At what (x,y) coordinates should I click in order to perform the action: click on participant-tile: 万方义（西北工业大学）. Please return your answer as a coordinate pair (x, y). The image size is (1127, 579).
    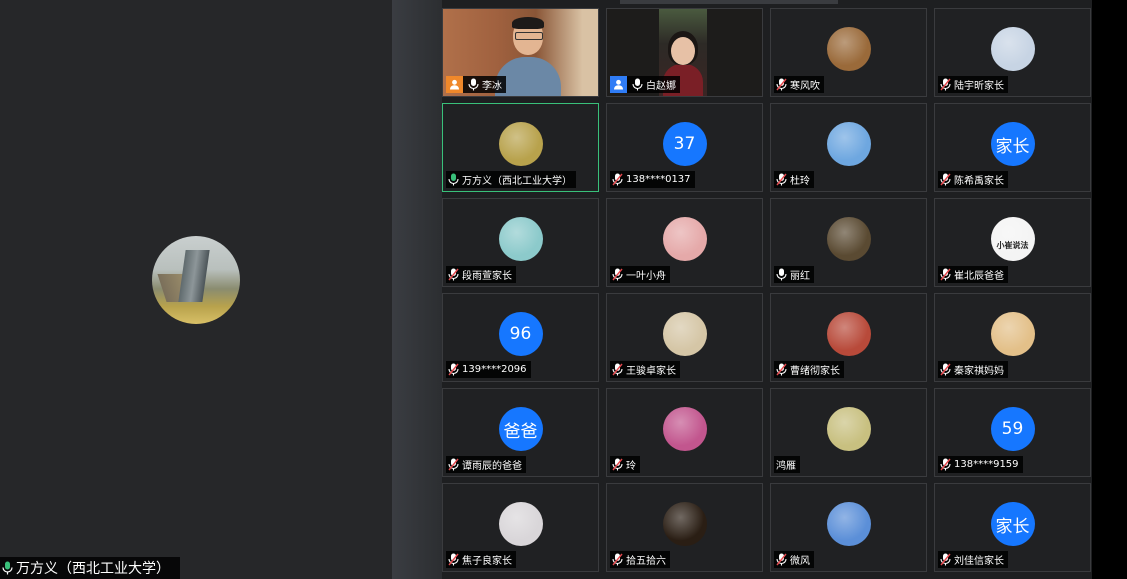
    Looking at the image, I should click on (520, 147).